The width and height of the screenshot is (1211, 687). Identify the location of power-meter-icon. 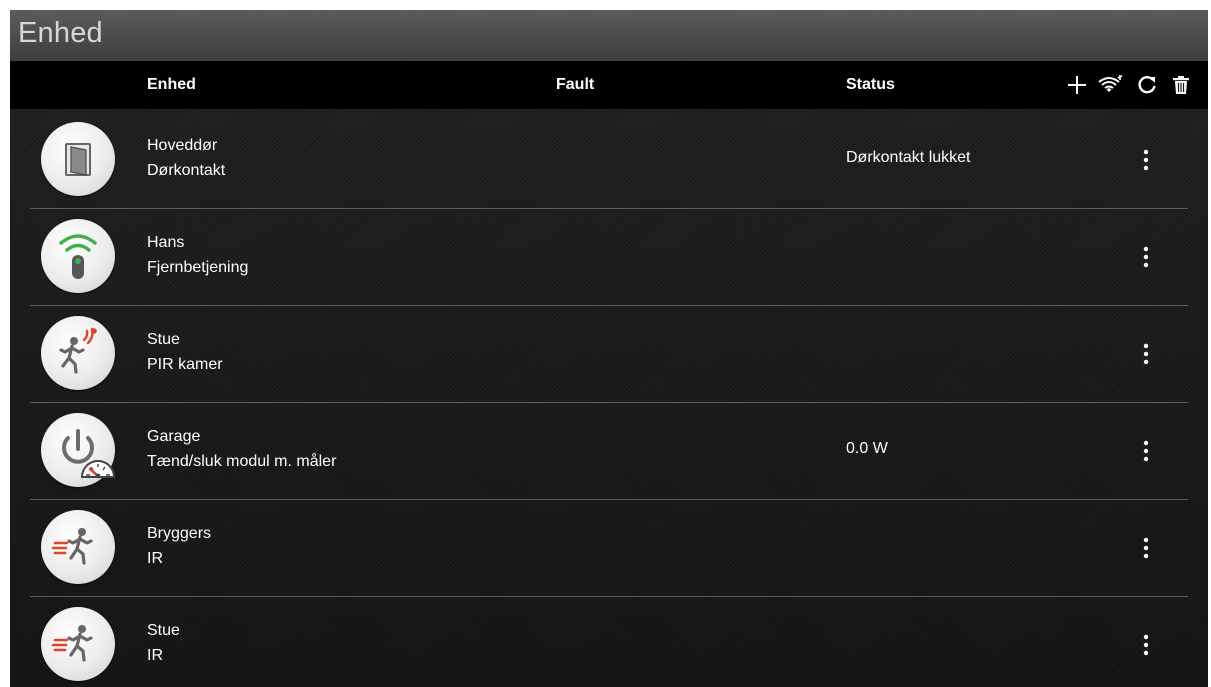
(88, 454).